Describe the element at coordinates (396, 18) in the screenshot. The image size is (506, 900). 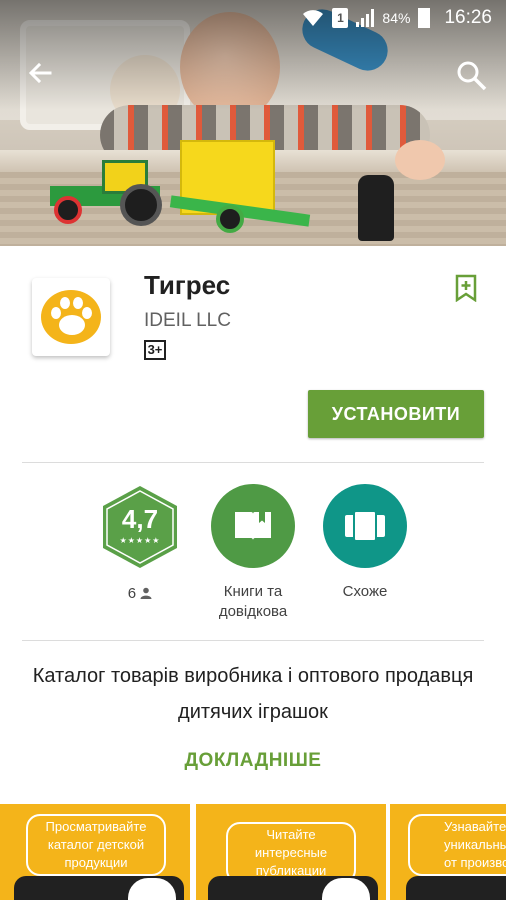
I see `battery-percent: 84%` at that location.